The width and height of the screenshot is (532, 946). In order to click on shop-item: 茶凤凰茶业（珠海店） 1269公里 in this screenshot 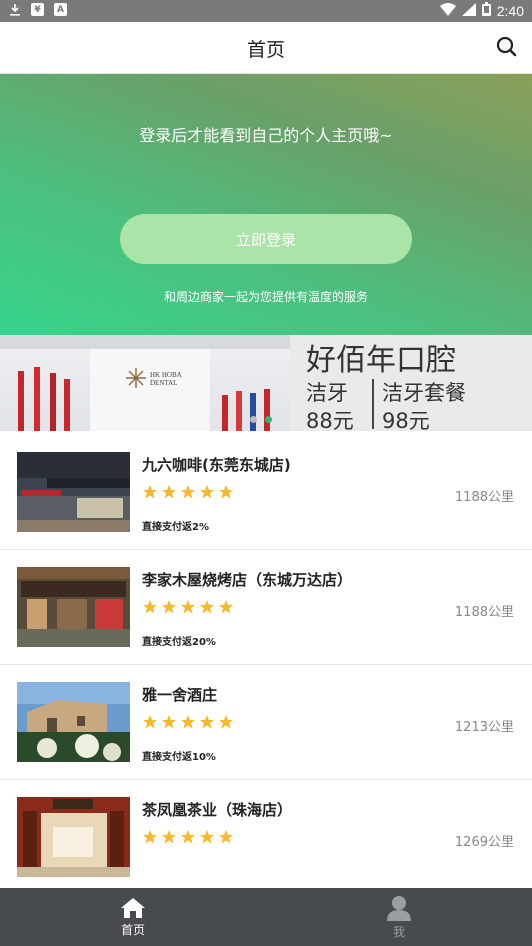, I will do `click(266, 834)`.